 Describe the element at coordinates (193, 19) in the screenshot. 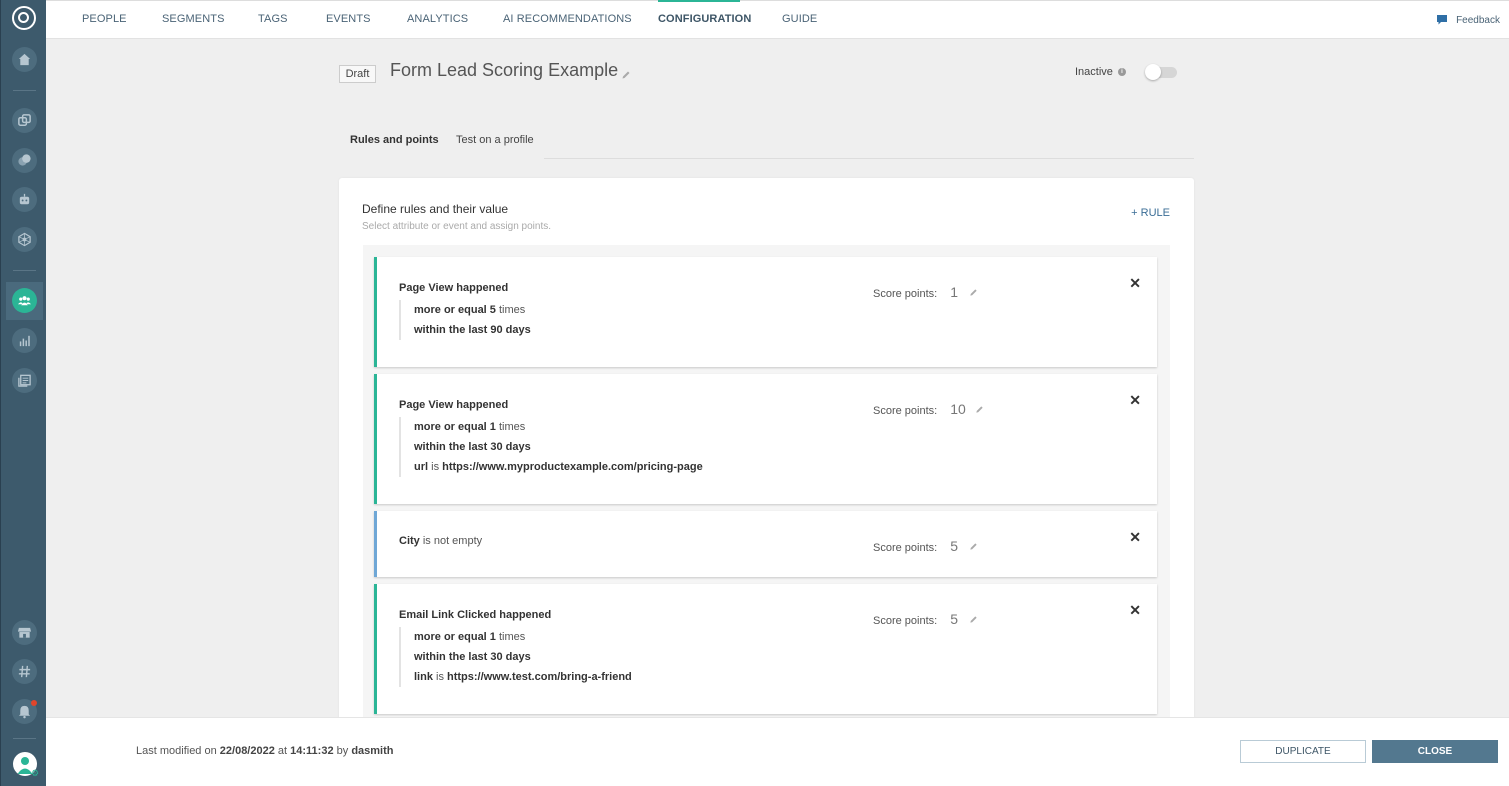

I see `nav-tab-segments: SEGMENTS` at that location.